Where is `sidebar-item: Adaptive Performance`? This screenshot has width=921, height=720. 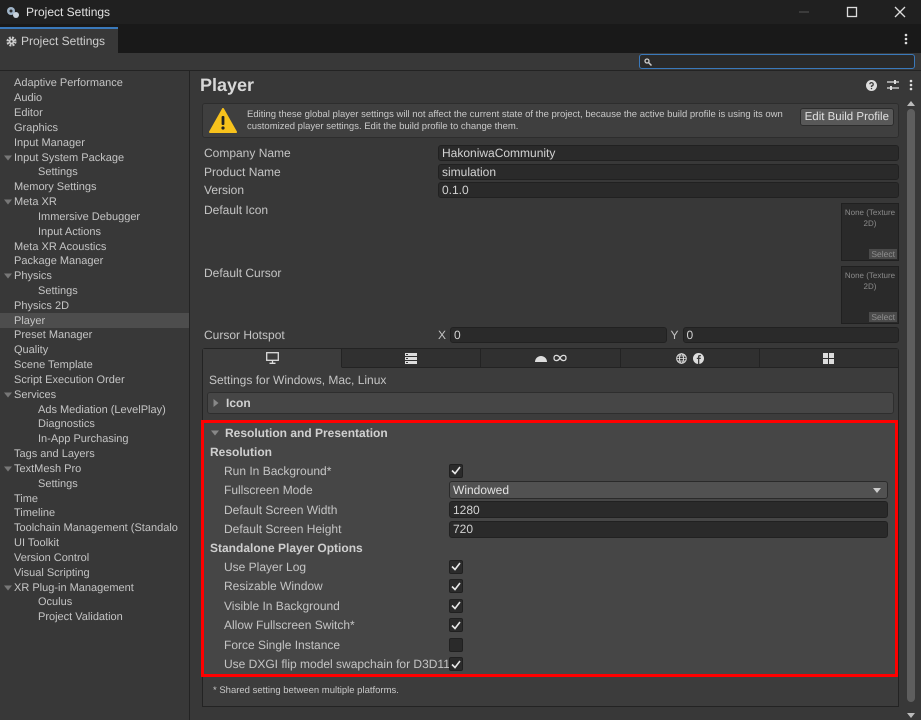 sidebar-item: Adaptive Performance is located at coordinates (68, 83).